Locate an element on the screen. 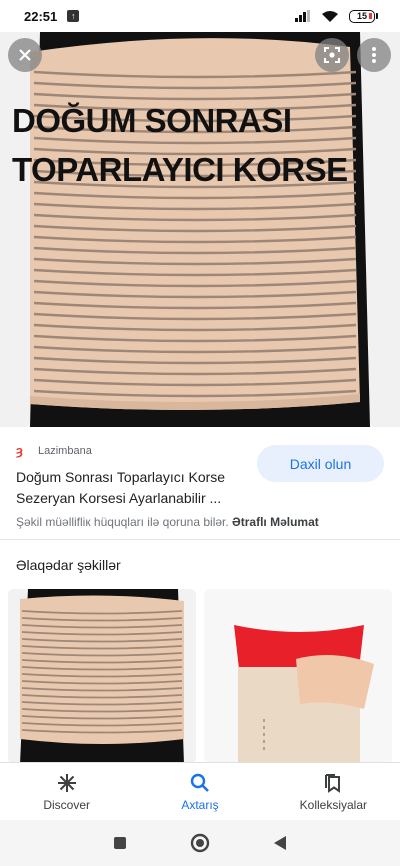  related-images-heading: Əlaqədar şəkillər is located at coordinates (68, 565).